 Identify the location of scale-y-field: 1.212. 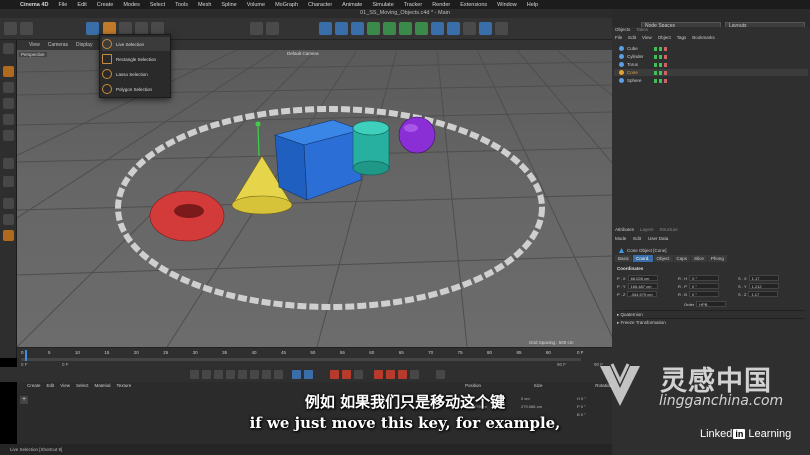
(763, 286).